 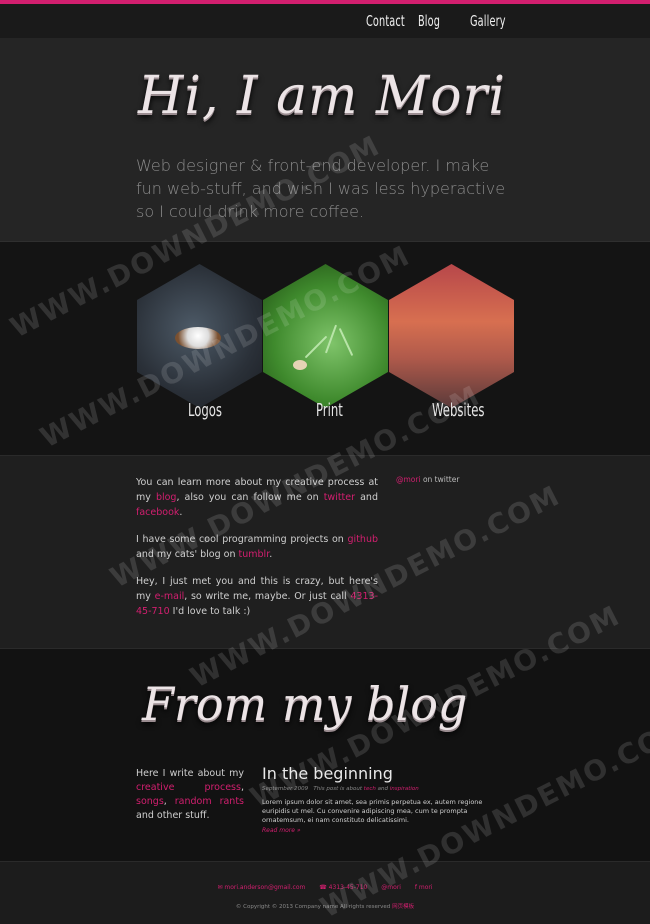 What do you see at coordinates (408, 479) in the screenshot?
I see `twitter-handle-link: @mori` at bounding box center [408, 479].